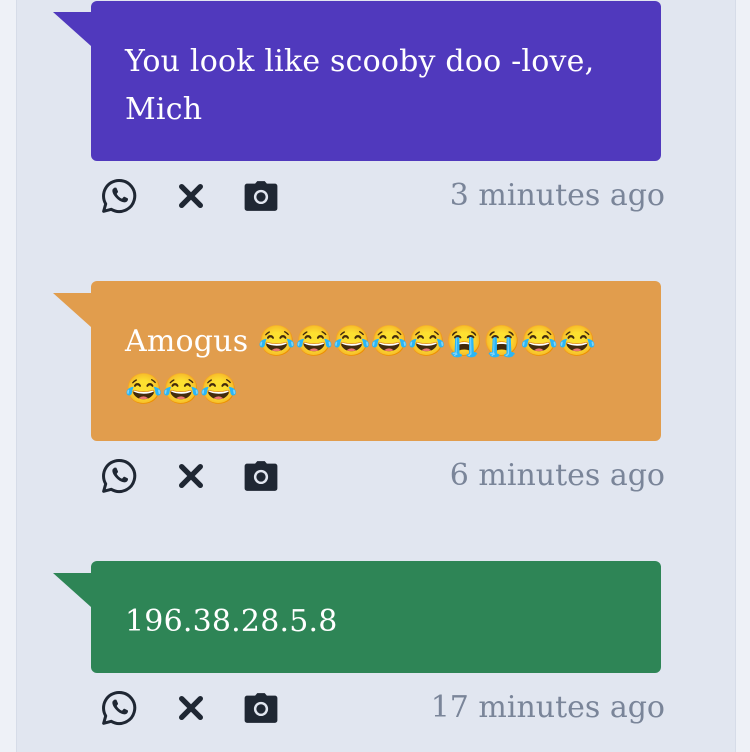  What do you see at coordinates (382, 710) in the screenshot?
I see `post-actions: 17 minutes ago` at bounding box center [382, 710].